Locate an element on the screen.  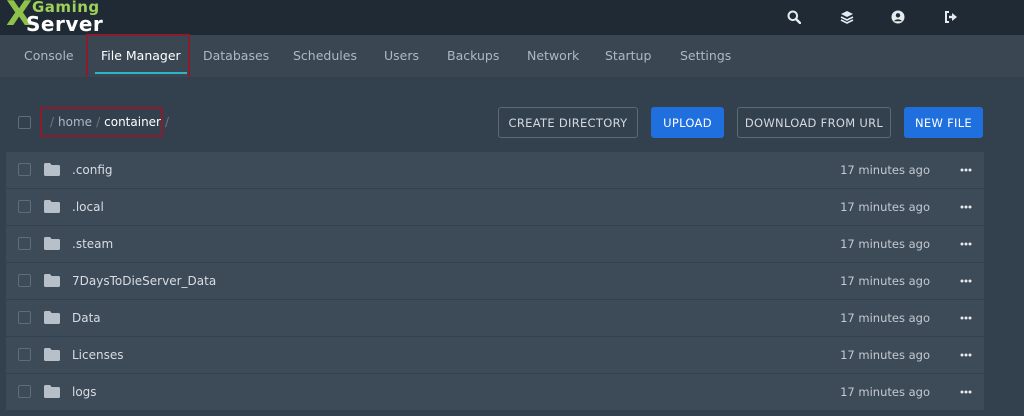
upload-button: UPLOAD is located at coordinates (687, 122).